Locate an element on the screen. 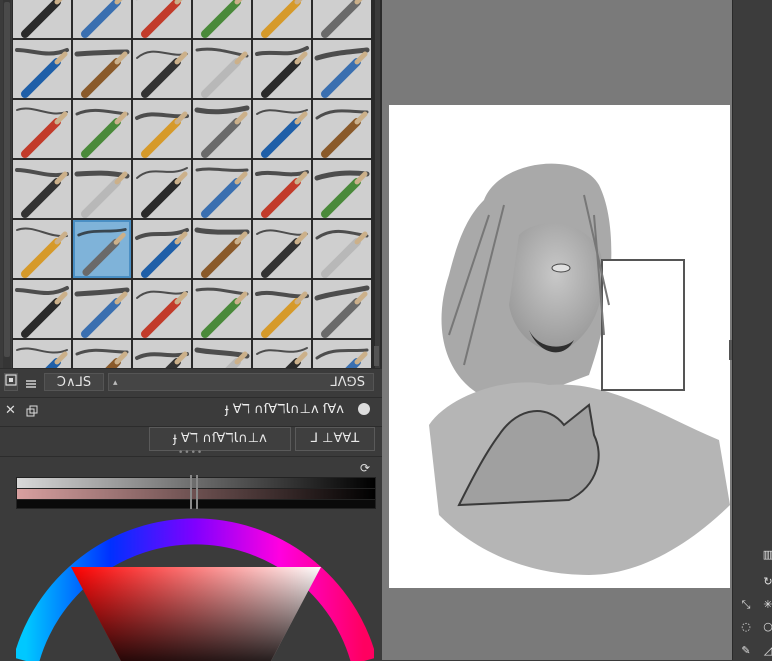 The width and height of the screenshot is (772, 661). brush-grid-scrollbar is located at coordinates (7, 184).